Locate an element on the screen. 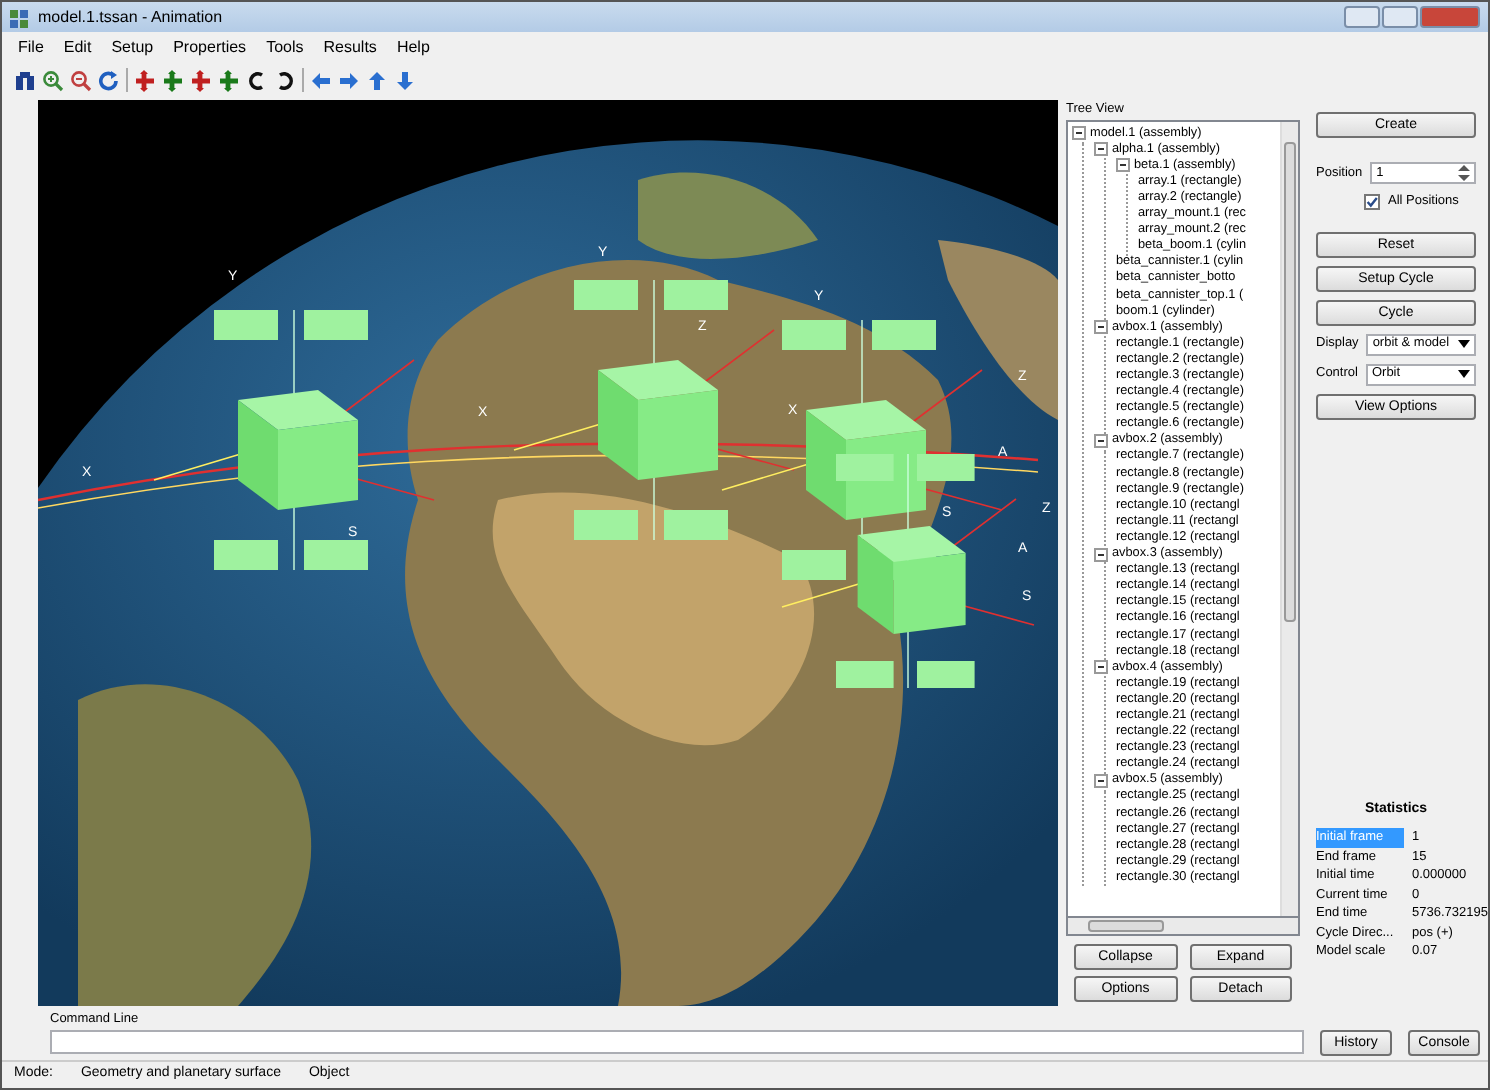 This screenshot has height=1090, width=1490. app-icon is located at coordinates (20, 17).